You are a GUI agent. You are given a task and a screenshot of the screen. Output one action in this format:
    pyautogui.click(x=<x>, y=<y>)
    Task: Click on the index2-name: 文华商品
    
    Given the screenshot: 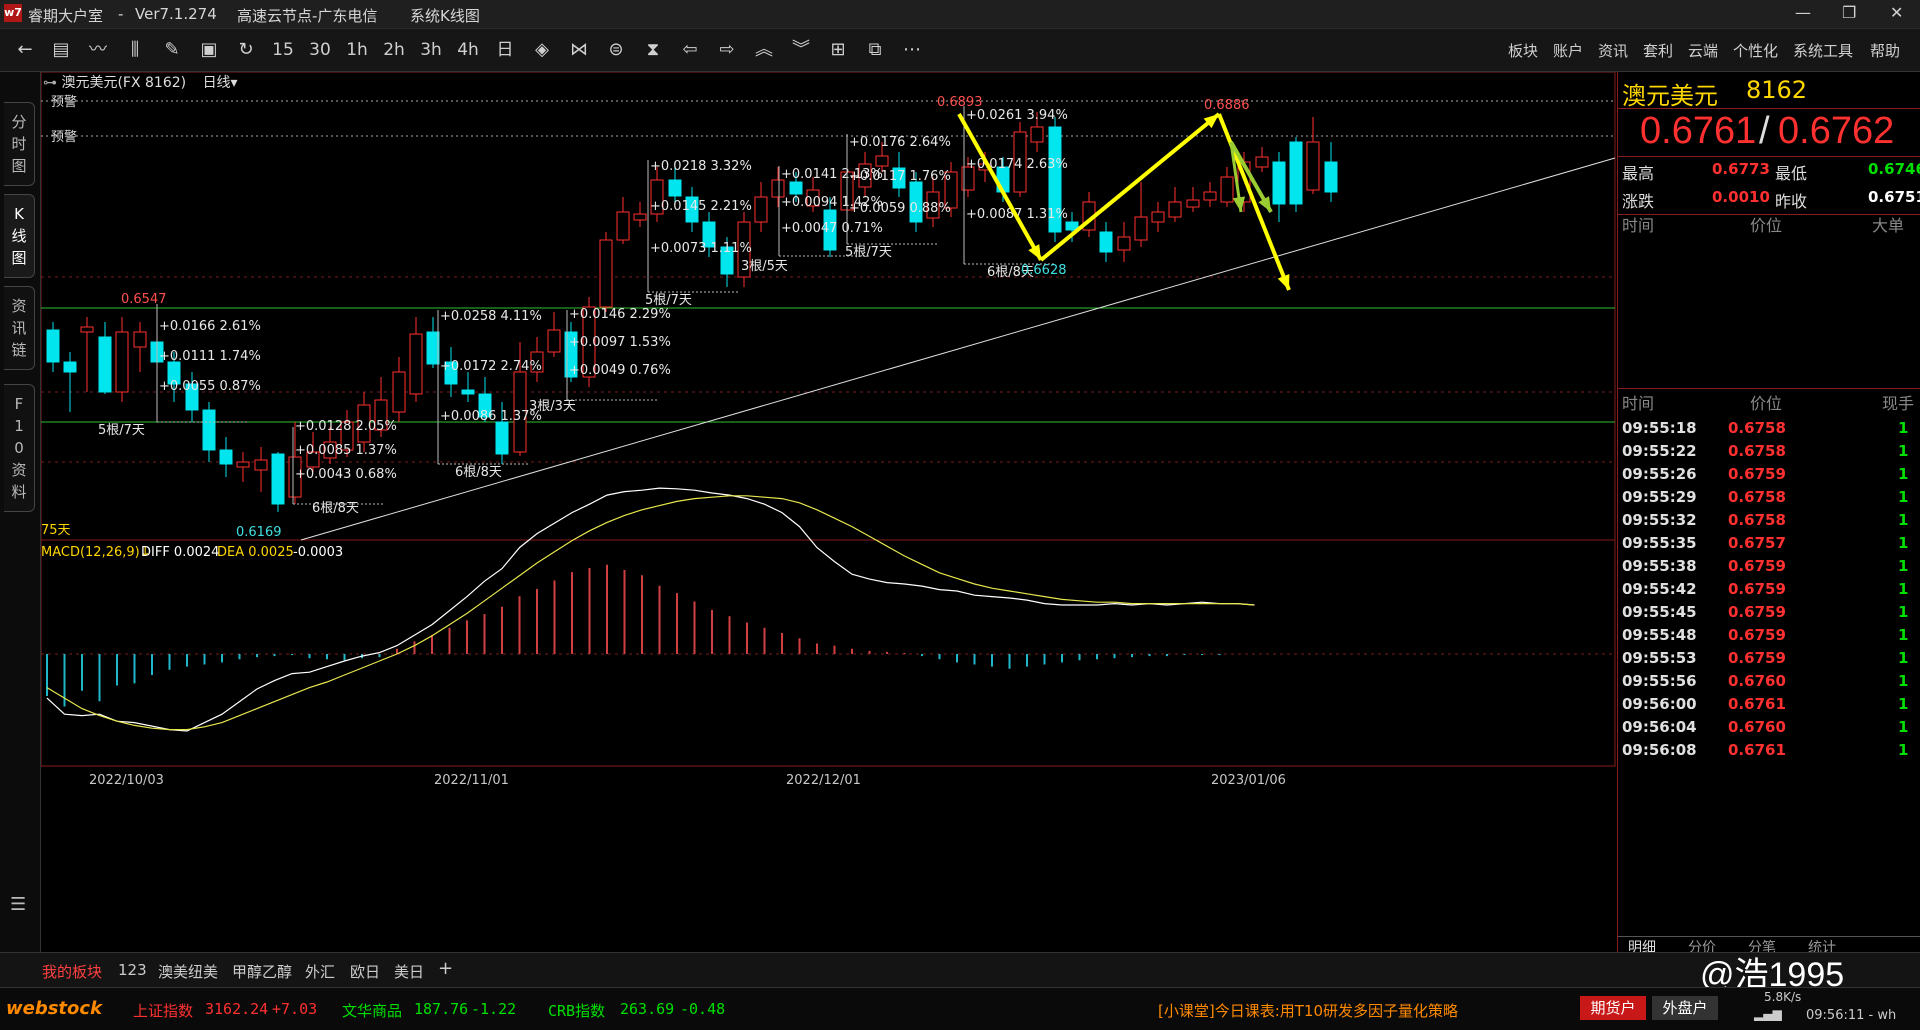 What is the action you would take?
    pyautogui.click(x=372, y=1010)
    